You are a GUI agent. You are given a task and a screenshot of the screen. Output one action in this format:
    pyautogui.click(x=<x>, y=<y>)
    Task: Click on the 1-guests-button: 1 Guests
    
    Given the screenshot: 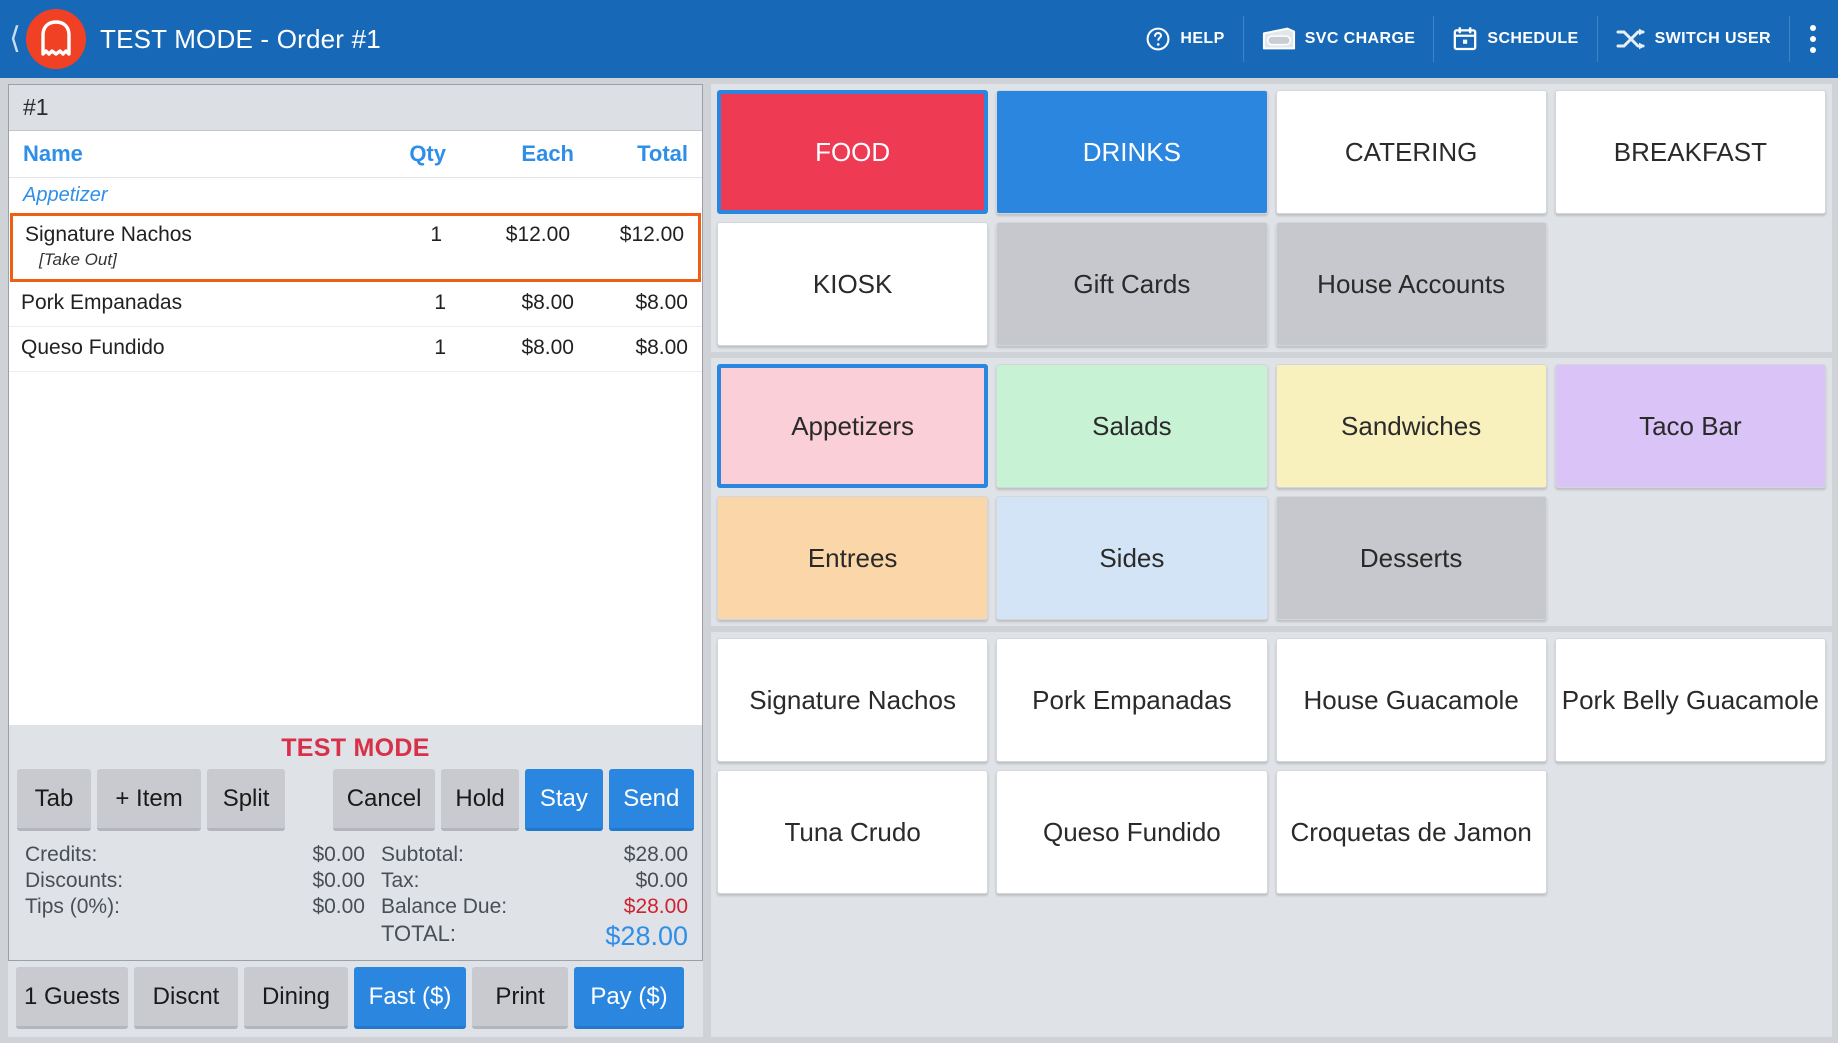 What is the action you would take?
    pyautogui.click(x=72, y=998)
    